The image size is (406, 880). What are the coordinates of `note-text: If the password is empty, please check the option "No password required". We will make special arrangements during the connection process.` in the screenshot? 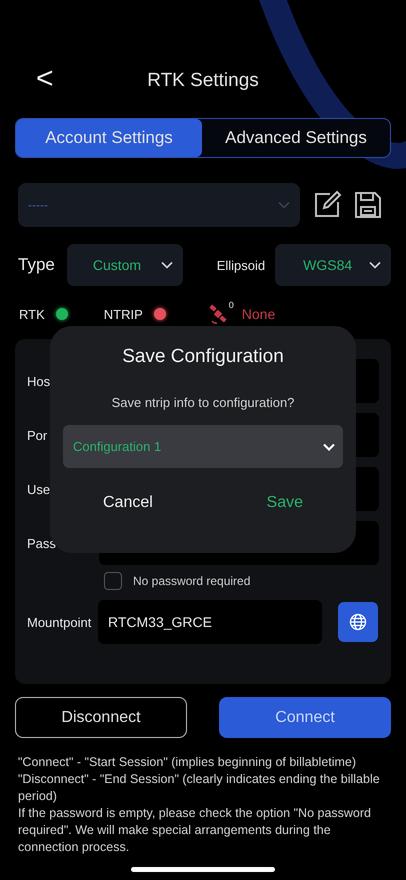 It's located at (195, 830).